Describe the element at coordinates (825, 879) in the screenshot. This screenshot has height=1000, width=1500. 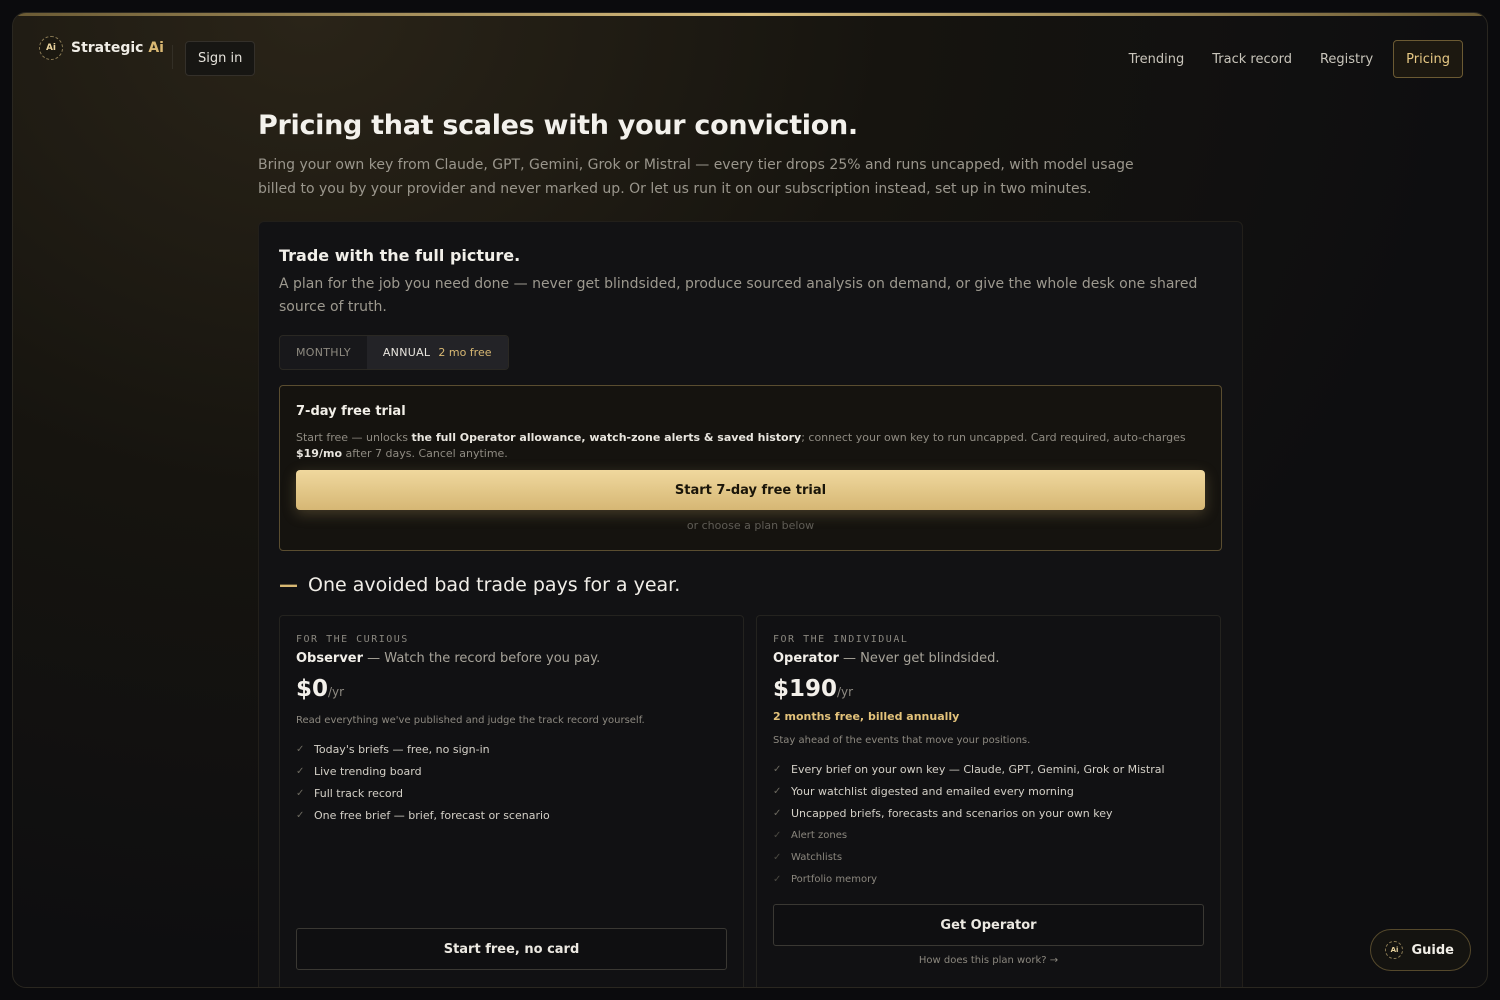
I see `feature-item: ✓ Portfolio memory` at that location.